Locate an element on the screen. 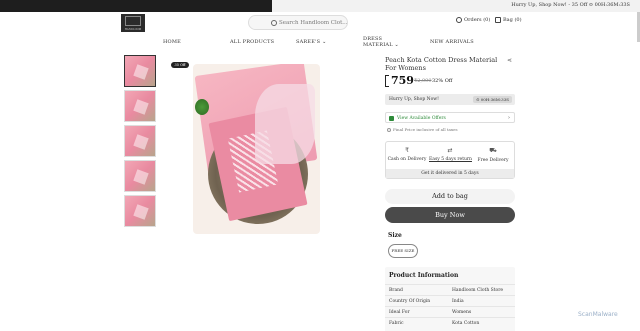  logo-mark is located at coordinates (133, 21).